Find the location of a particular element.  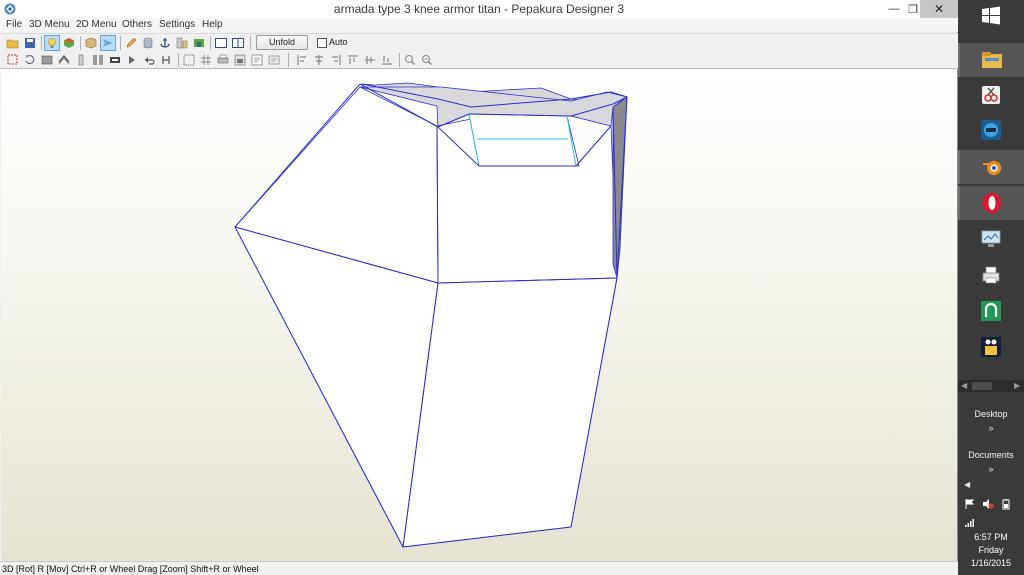

taskbar-pepakura is located at coordinates (991, 347).